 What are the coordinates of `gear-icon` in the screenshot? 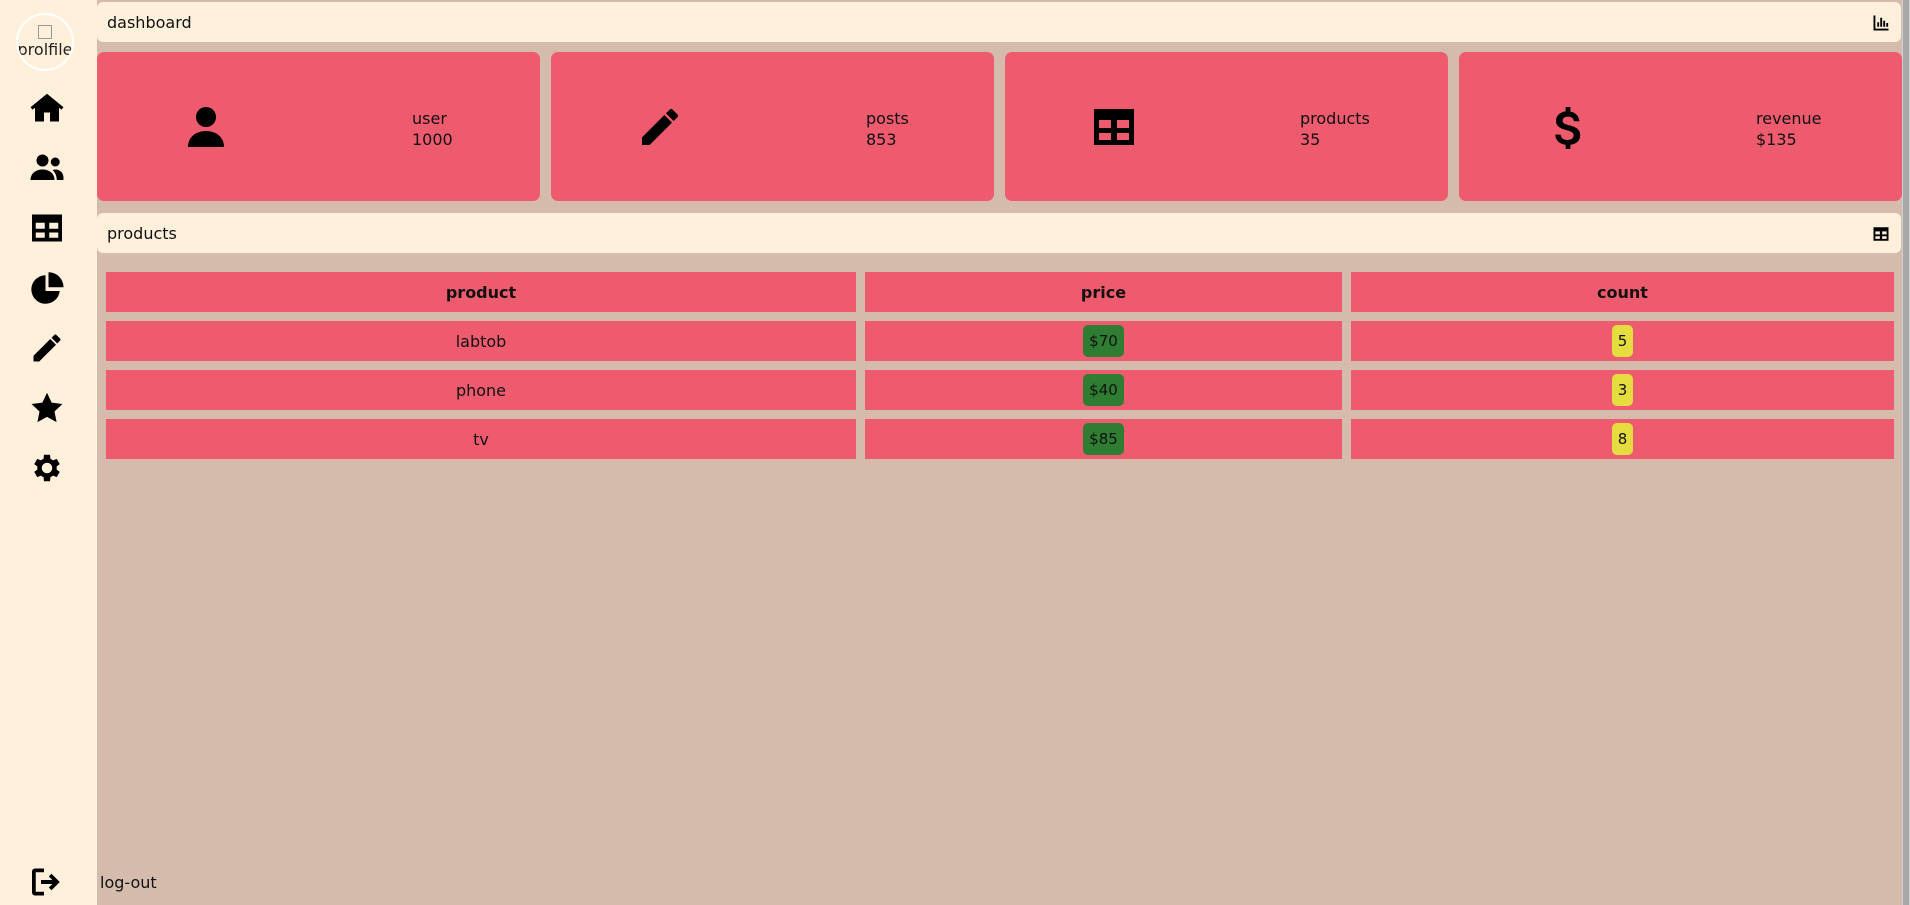 It's located at (47, 468).